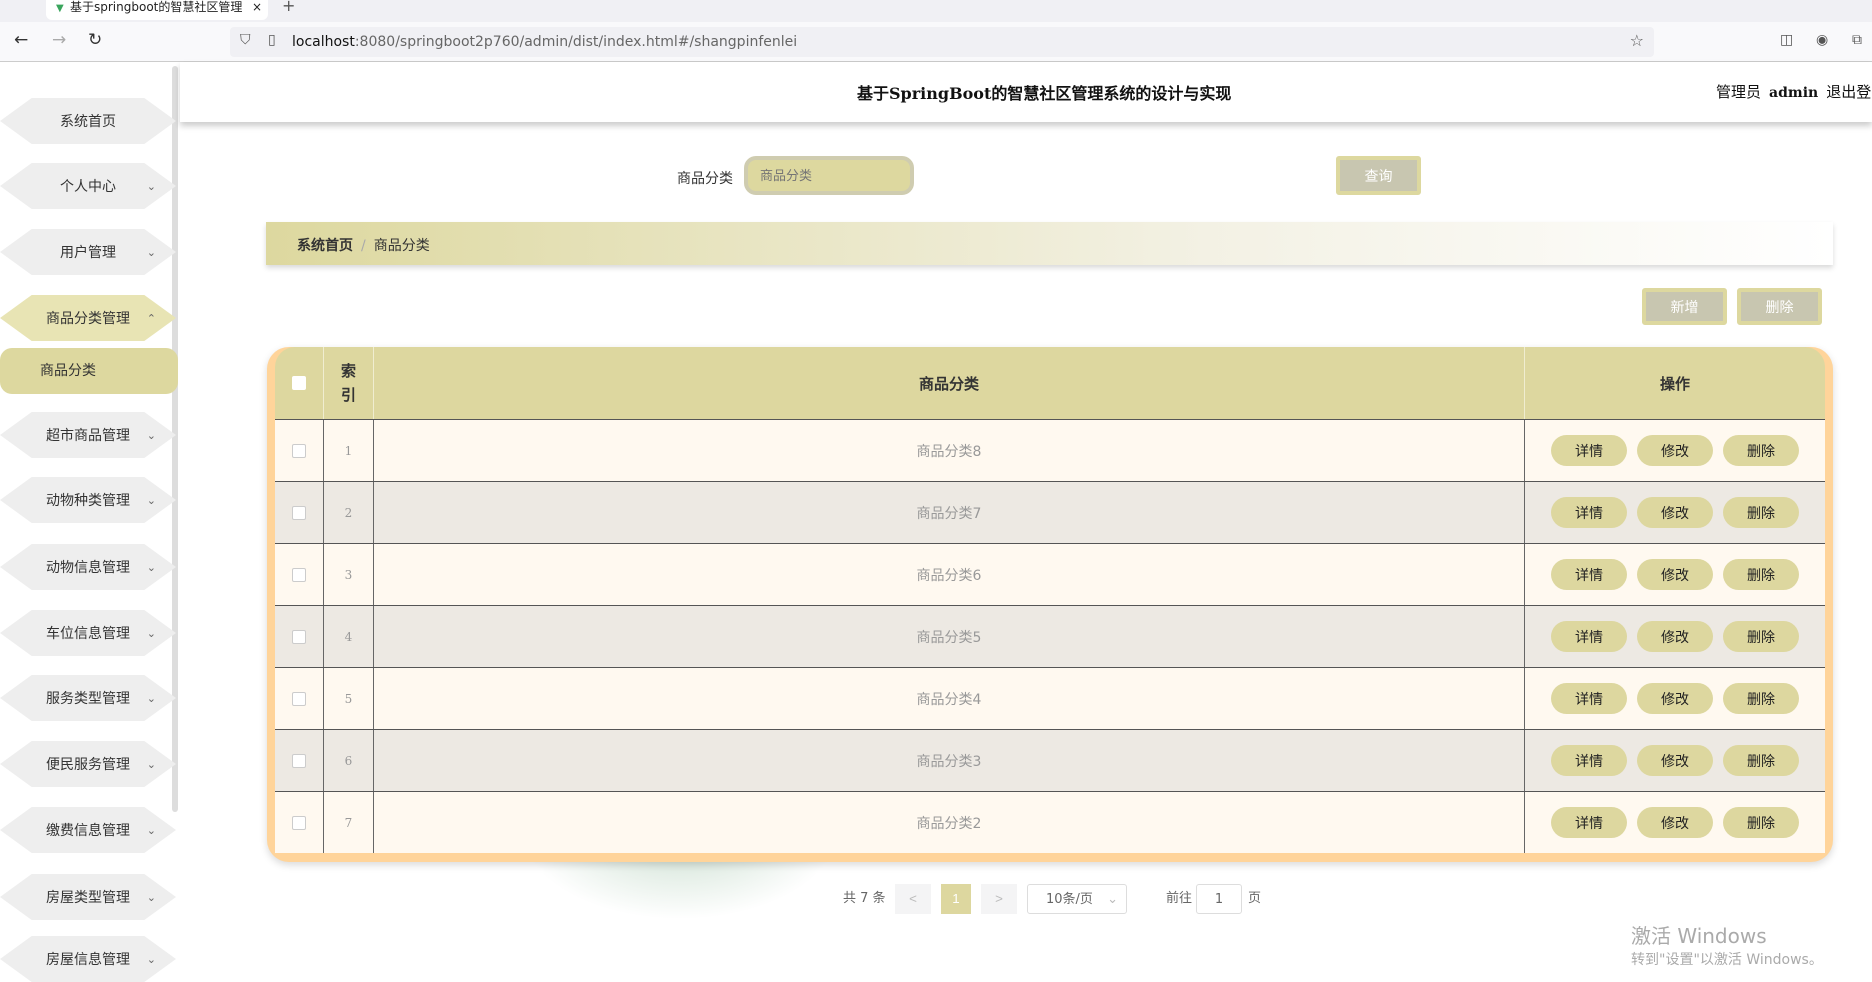 The width and height of the screenshot is (1872, 982). Describe the element at coordinates (88, 959) in the screenshot. I see `sidebar-item: 房屋信息管理 ⌄` at that location.